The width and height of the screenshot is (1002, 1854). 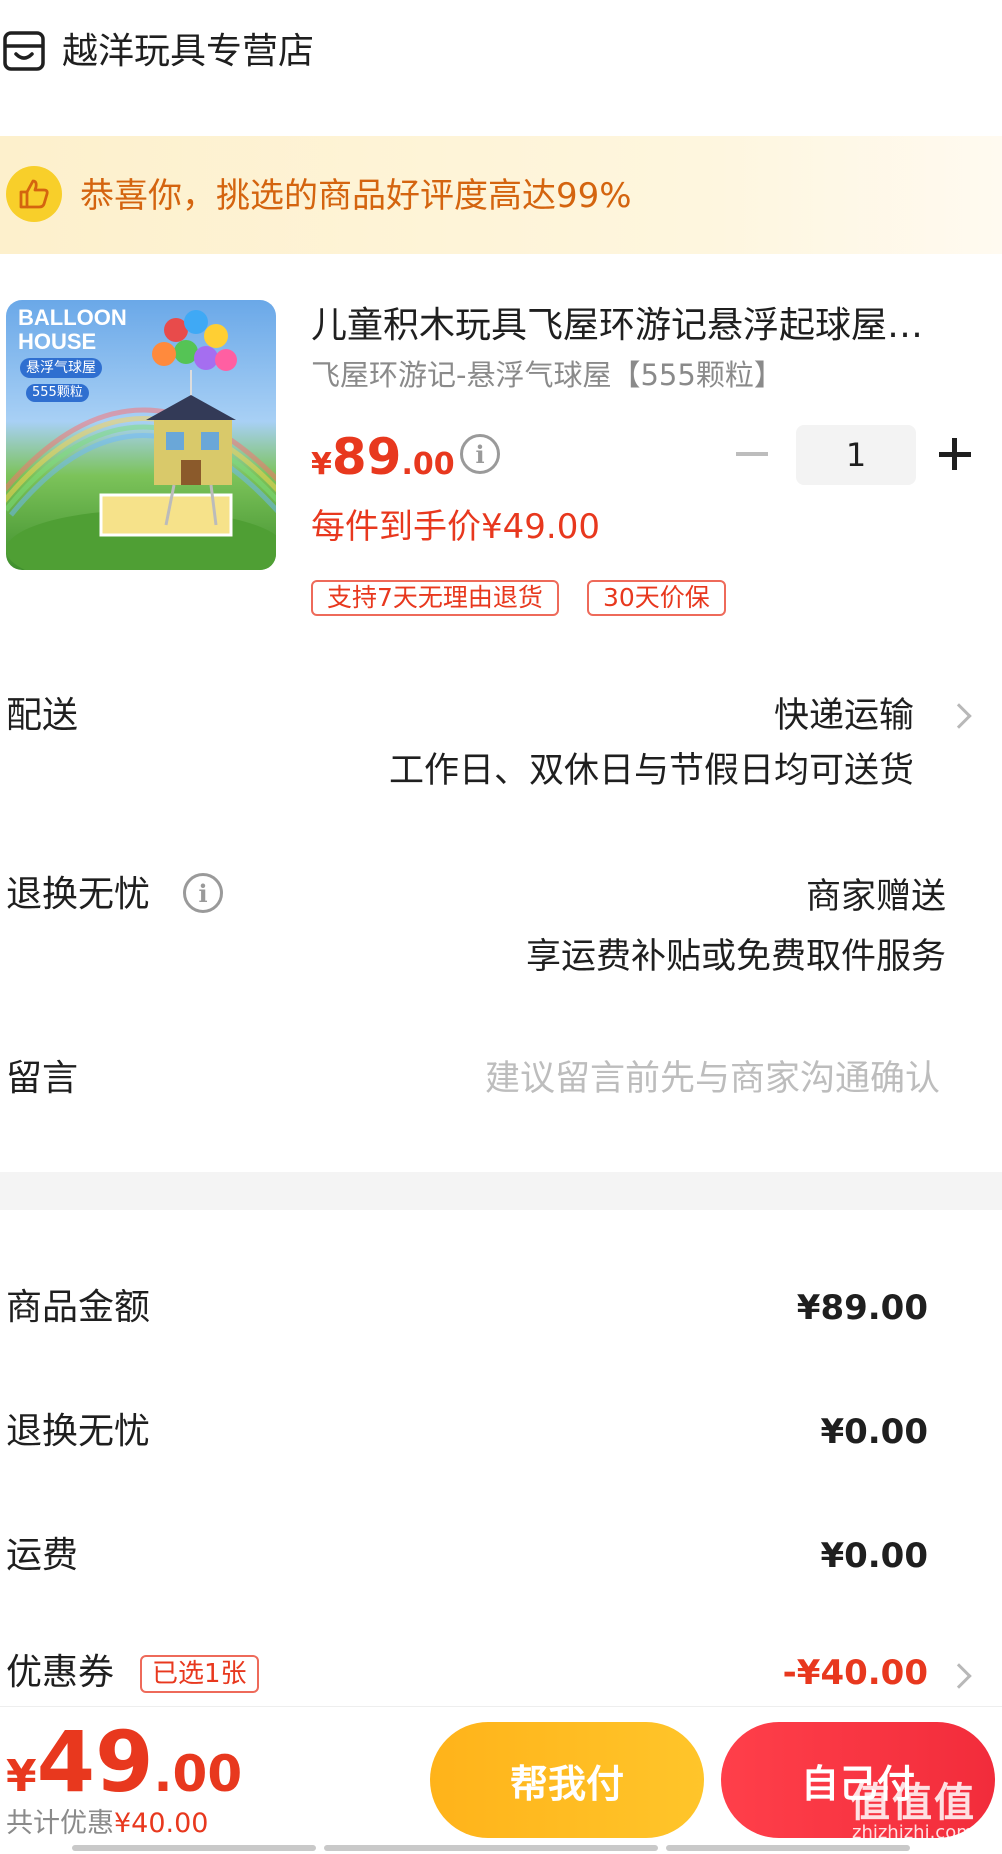 What do you see at coordinates (24, 51) in the screenshot?
I see `store-icon` at bounding box center [24, 51].